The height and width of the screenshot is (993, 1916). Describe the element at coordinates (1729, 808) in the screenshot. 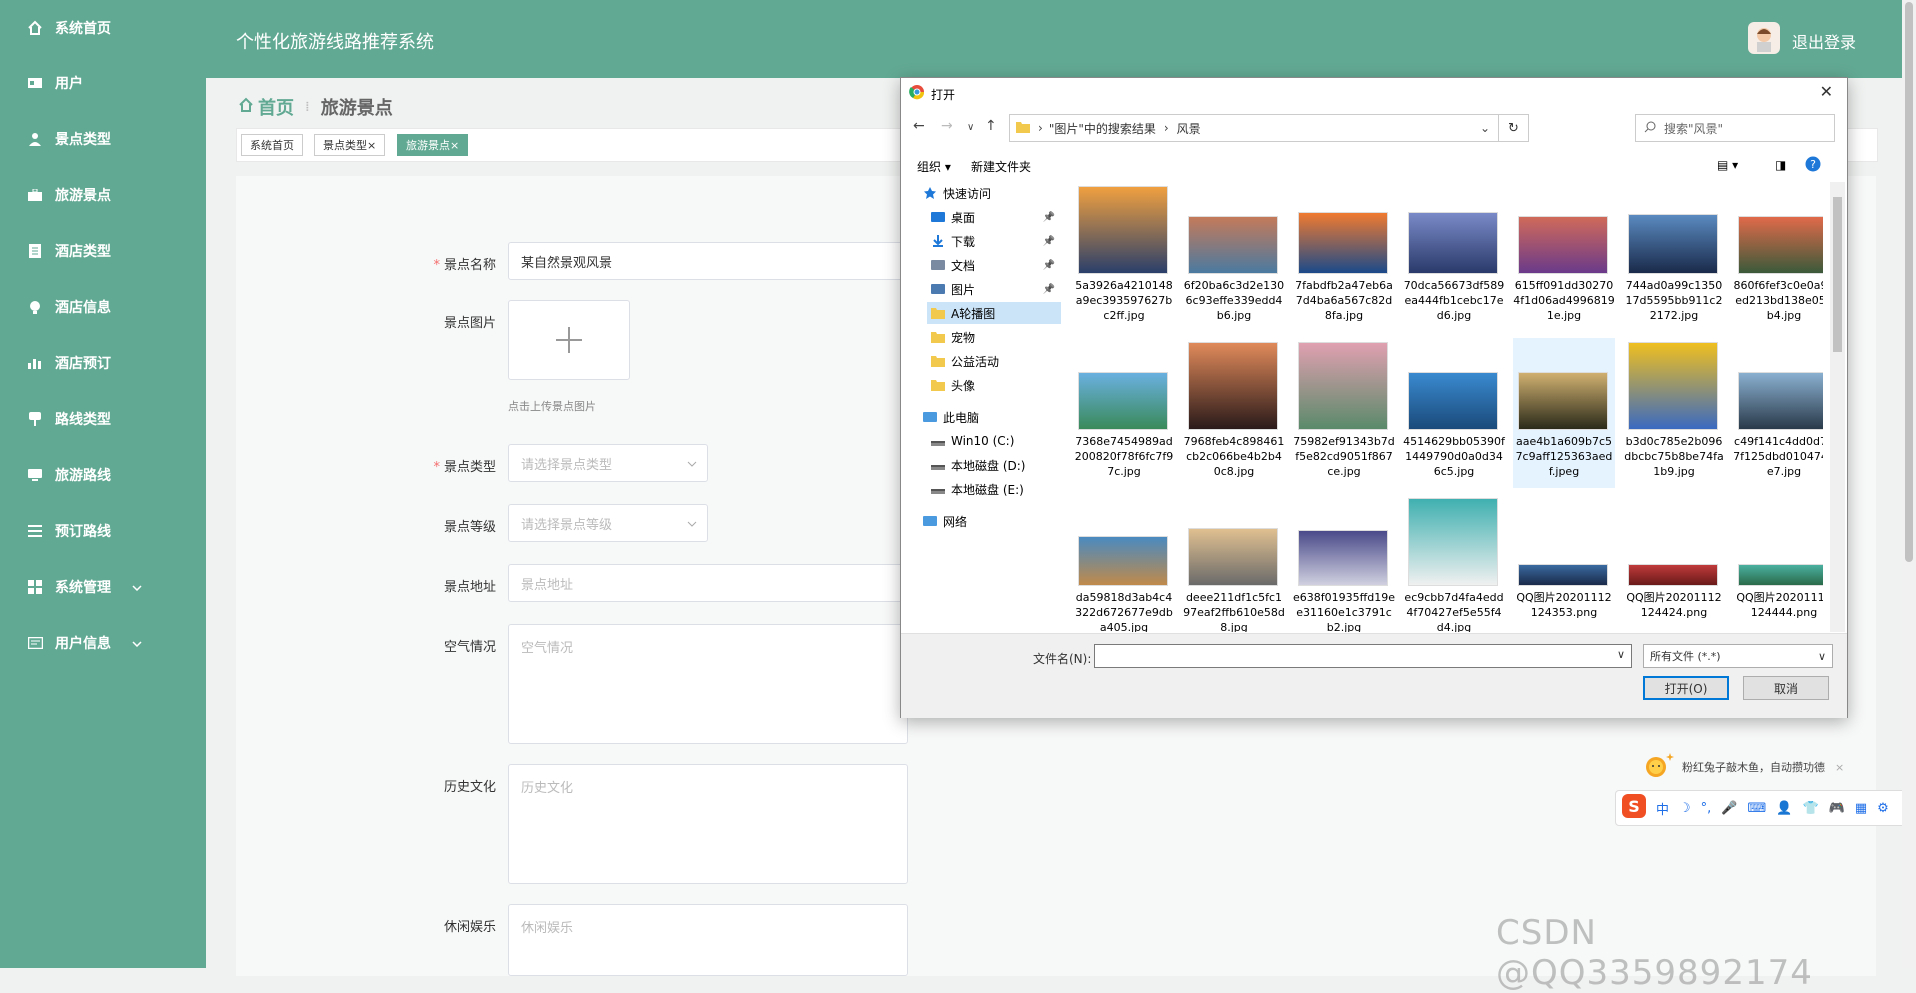

I see `ime-item: 🎤` at that location.